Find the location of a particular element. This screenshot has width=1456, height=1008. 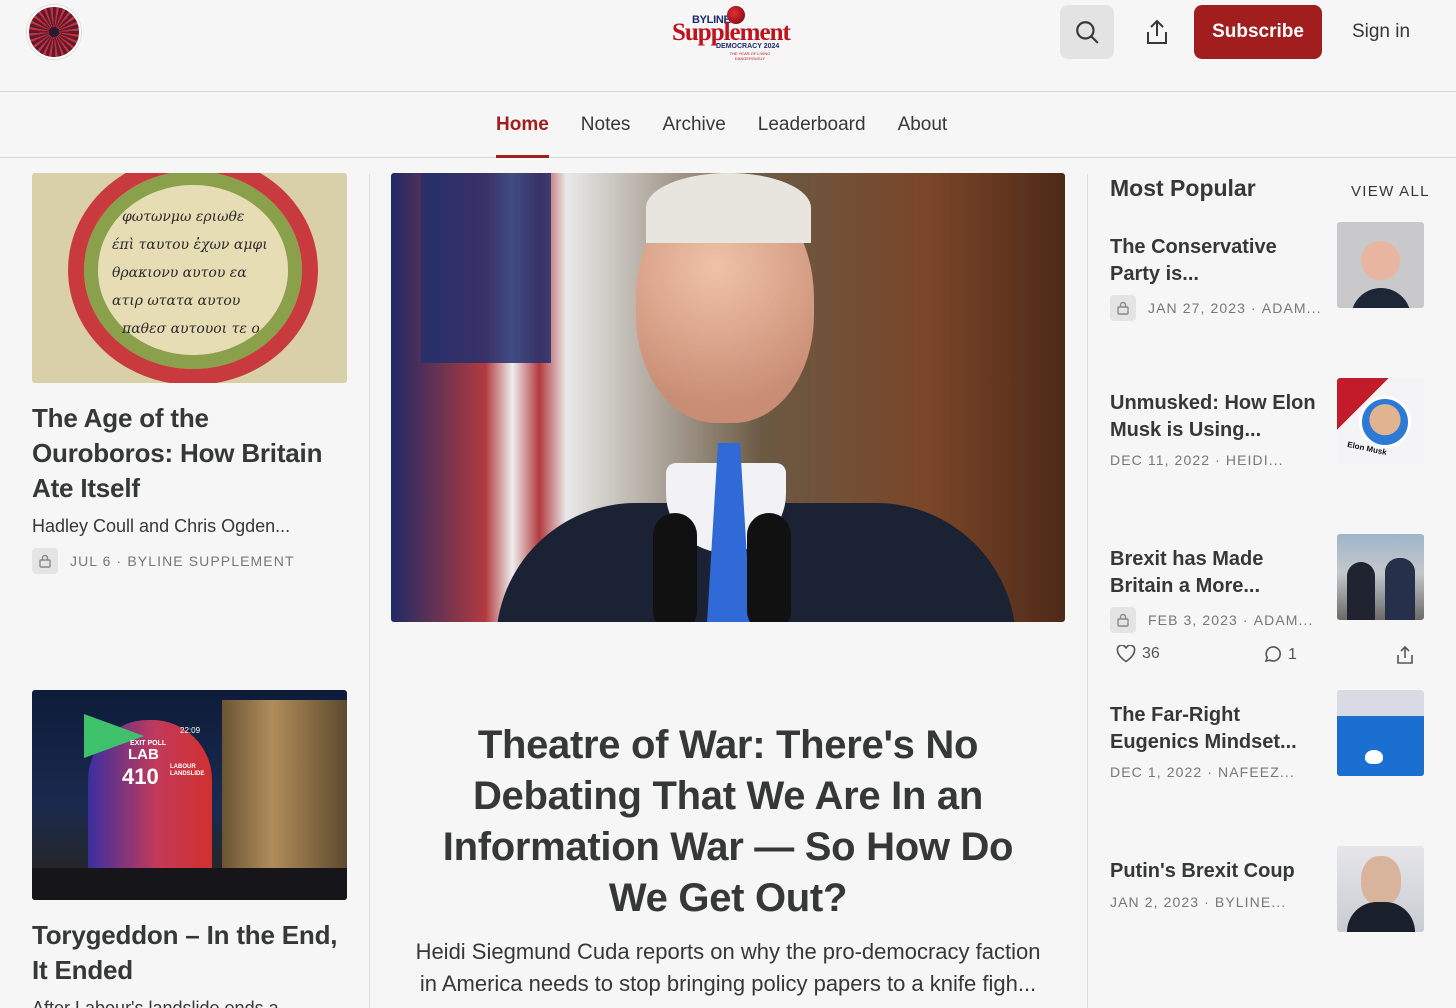

popular-item-date: JAN 27, 2023 is located at coordinates (1197, 308).